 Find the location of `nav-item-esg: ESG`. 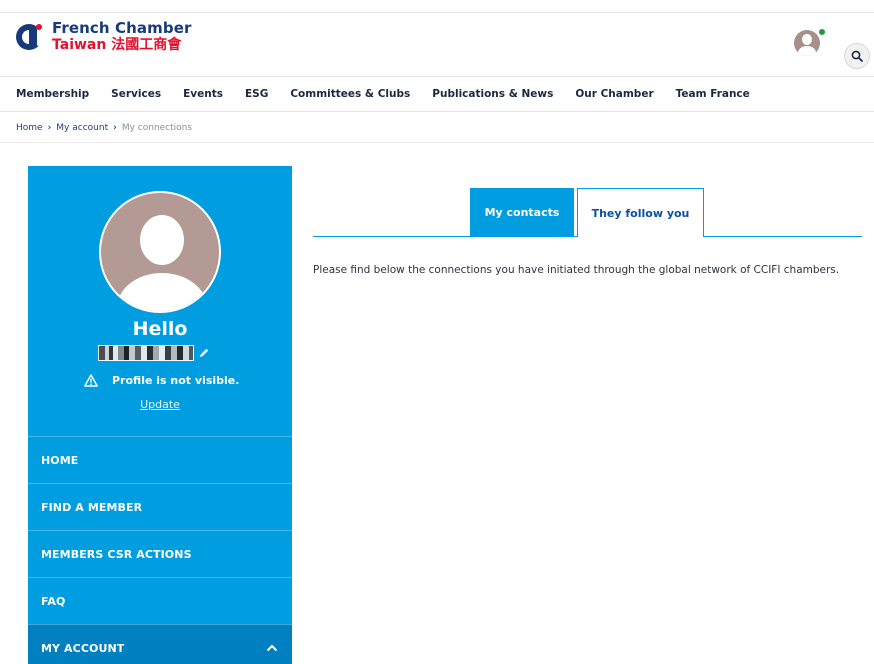

nav-item-esg: ESG is located at coordinates (256, 94).